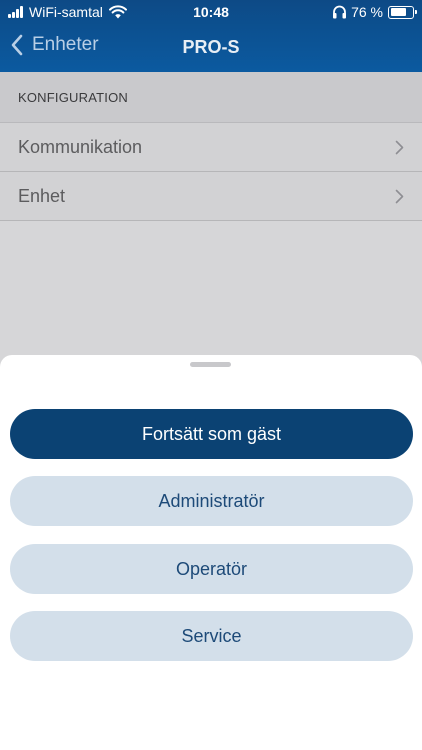 The image size is (422, 750). Describe the element at coordinates (42, 196) in the screenshot. I see `list-item-label: Enhet` at that location.